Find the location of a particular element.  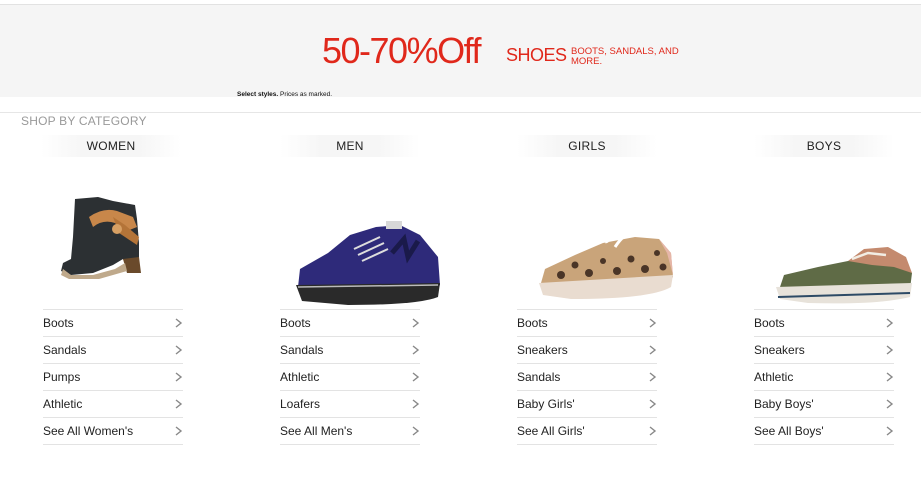

link-label: Baby Boys' is located at coordinates (784, 404).